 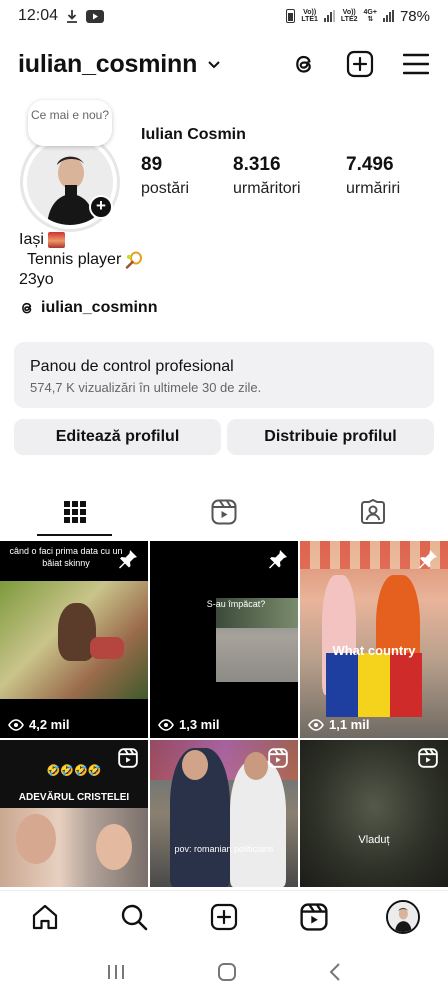 What do you see at coordinates (224, 16) in the screenshot?
I see `status-bar: 12:04 Vo)) LTE1 Vo)) LTE2 4G+ ⇅ 78%` at bounding box center [224, 16].